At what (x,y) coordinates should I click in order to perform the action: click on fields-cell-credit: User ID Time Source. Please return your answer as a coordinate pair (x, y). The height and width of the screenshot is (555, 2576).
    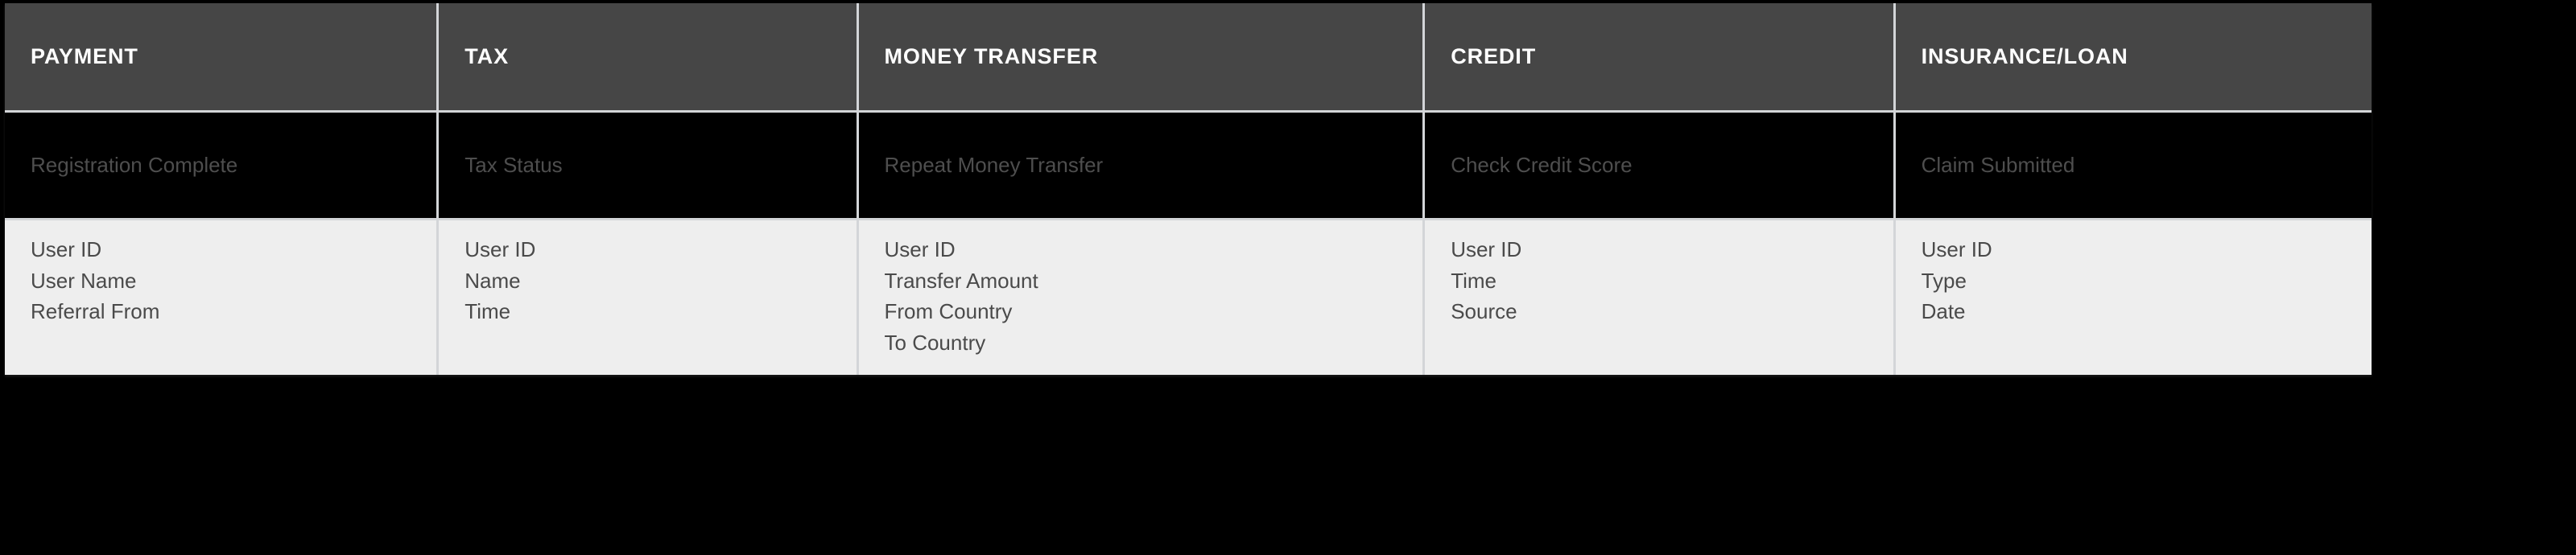
    Looking at the image, I should click on (1660, 297).